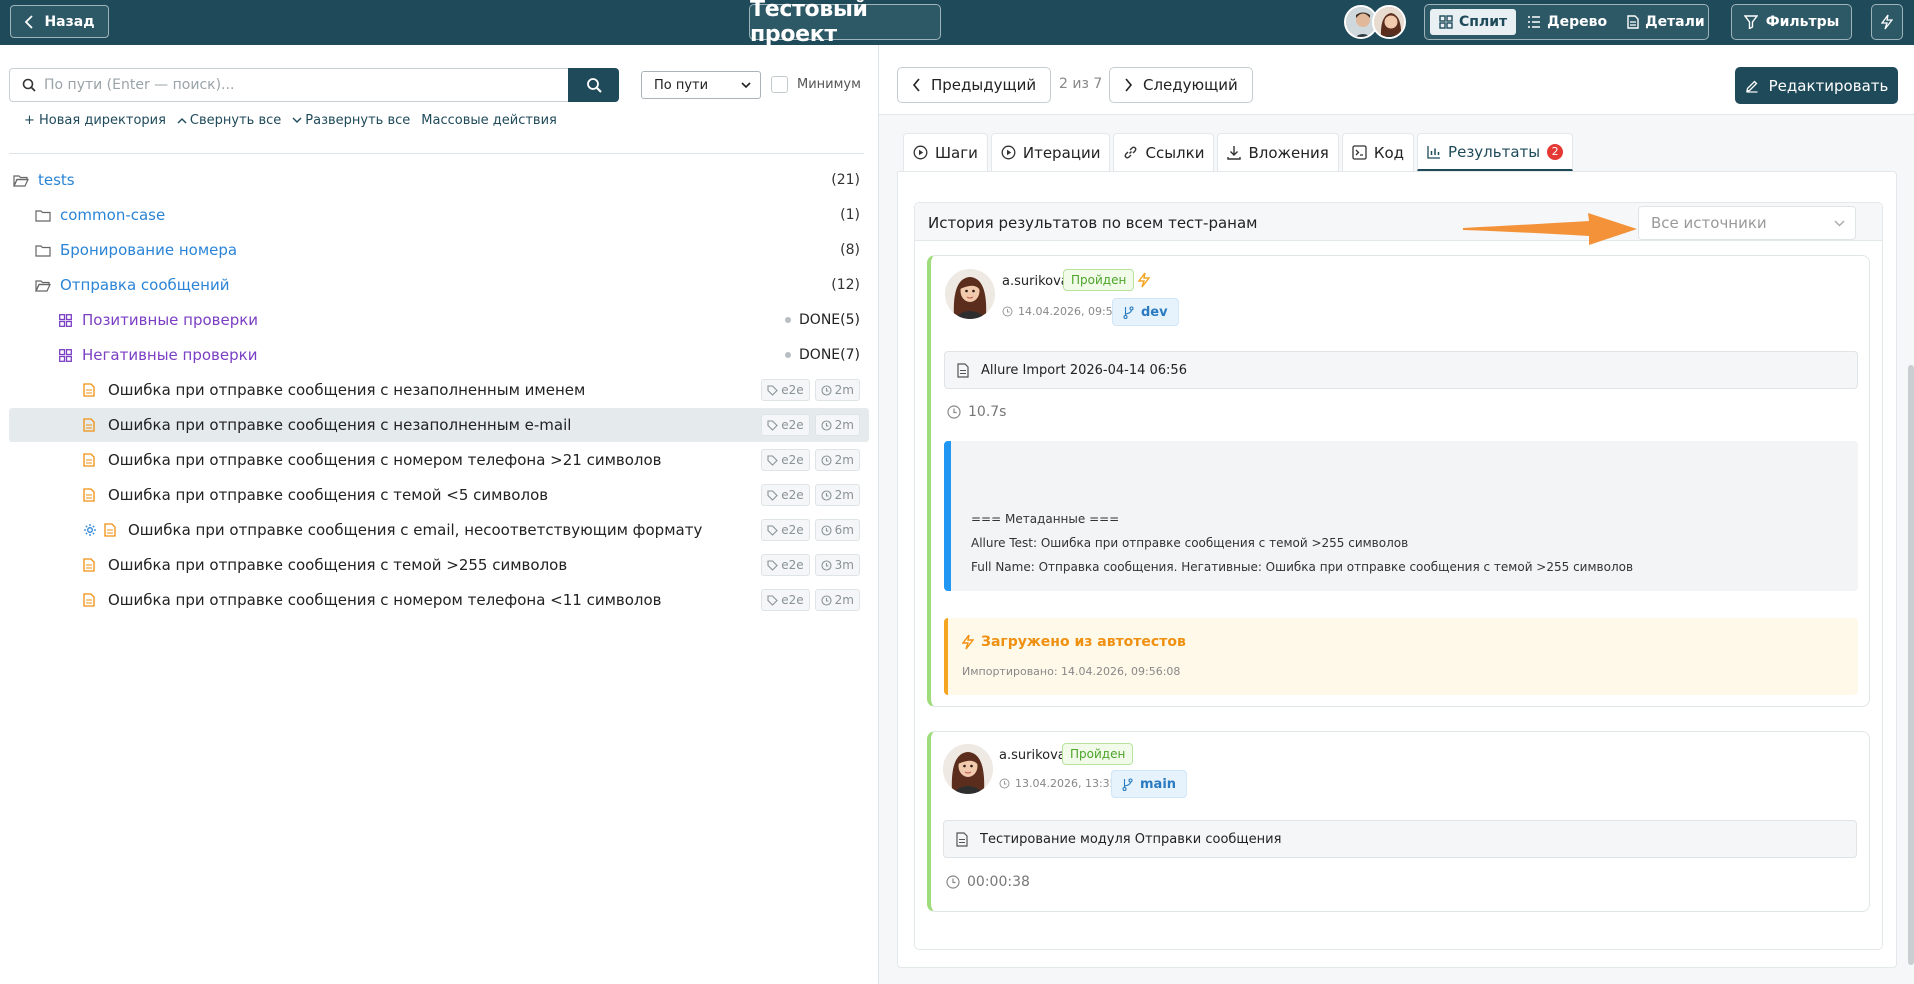 The width and height of the screenshot is (1914, 984). I want to click on run-duration: 00:00:38, so click(988, 882).